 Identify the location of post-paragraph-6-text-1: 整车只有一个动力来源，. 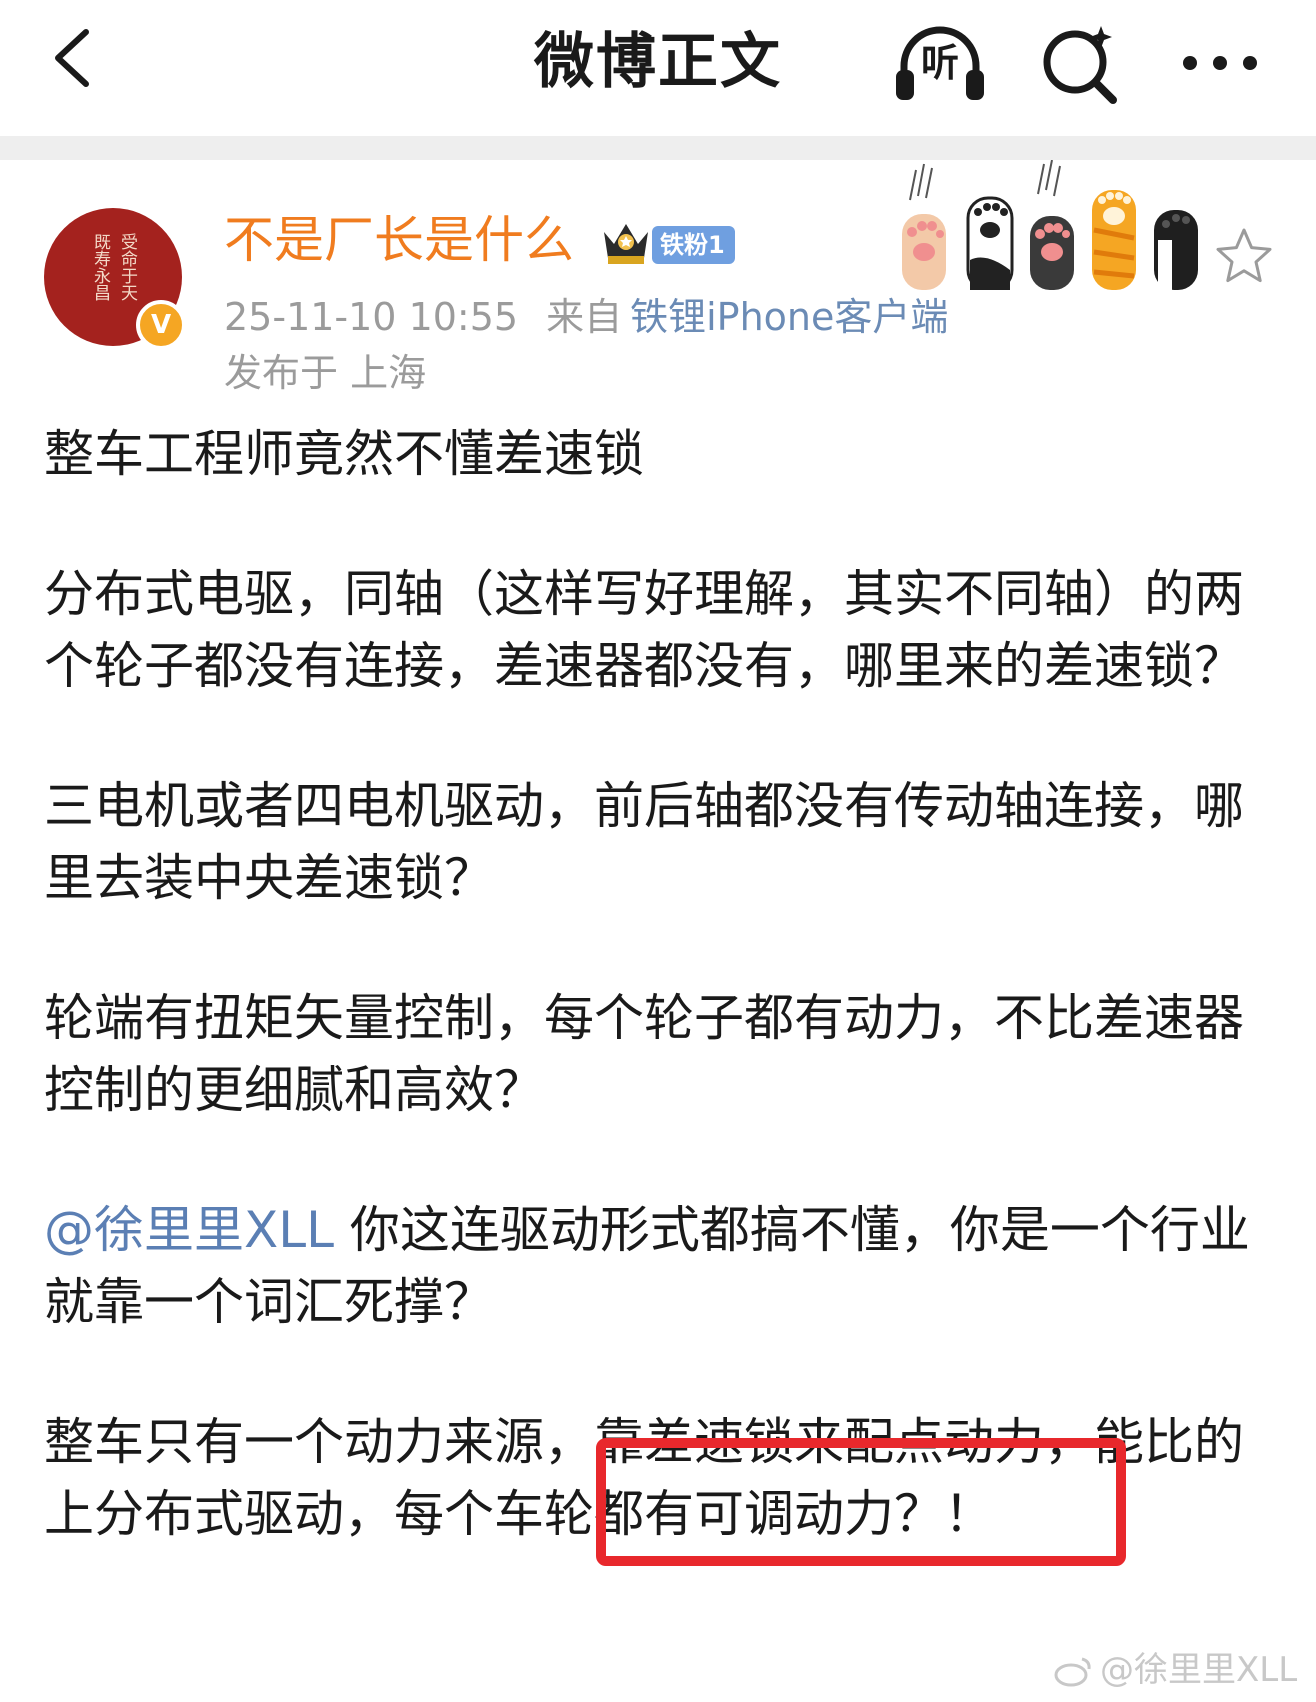
(319, 1442).